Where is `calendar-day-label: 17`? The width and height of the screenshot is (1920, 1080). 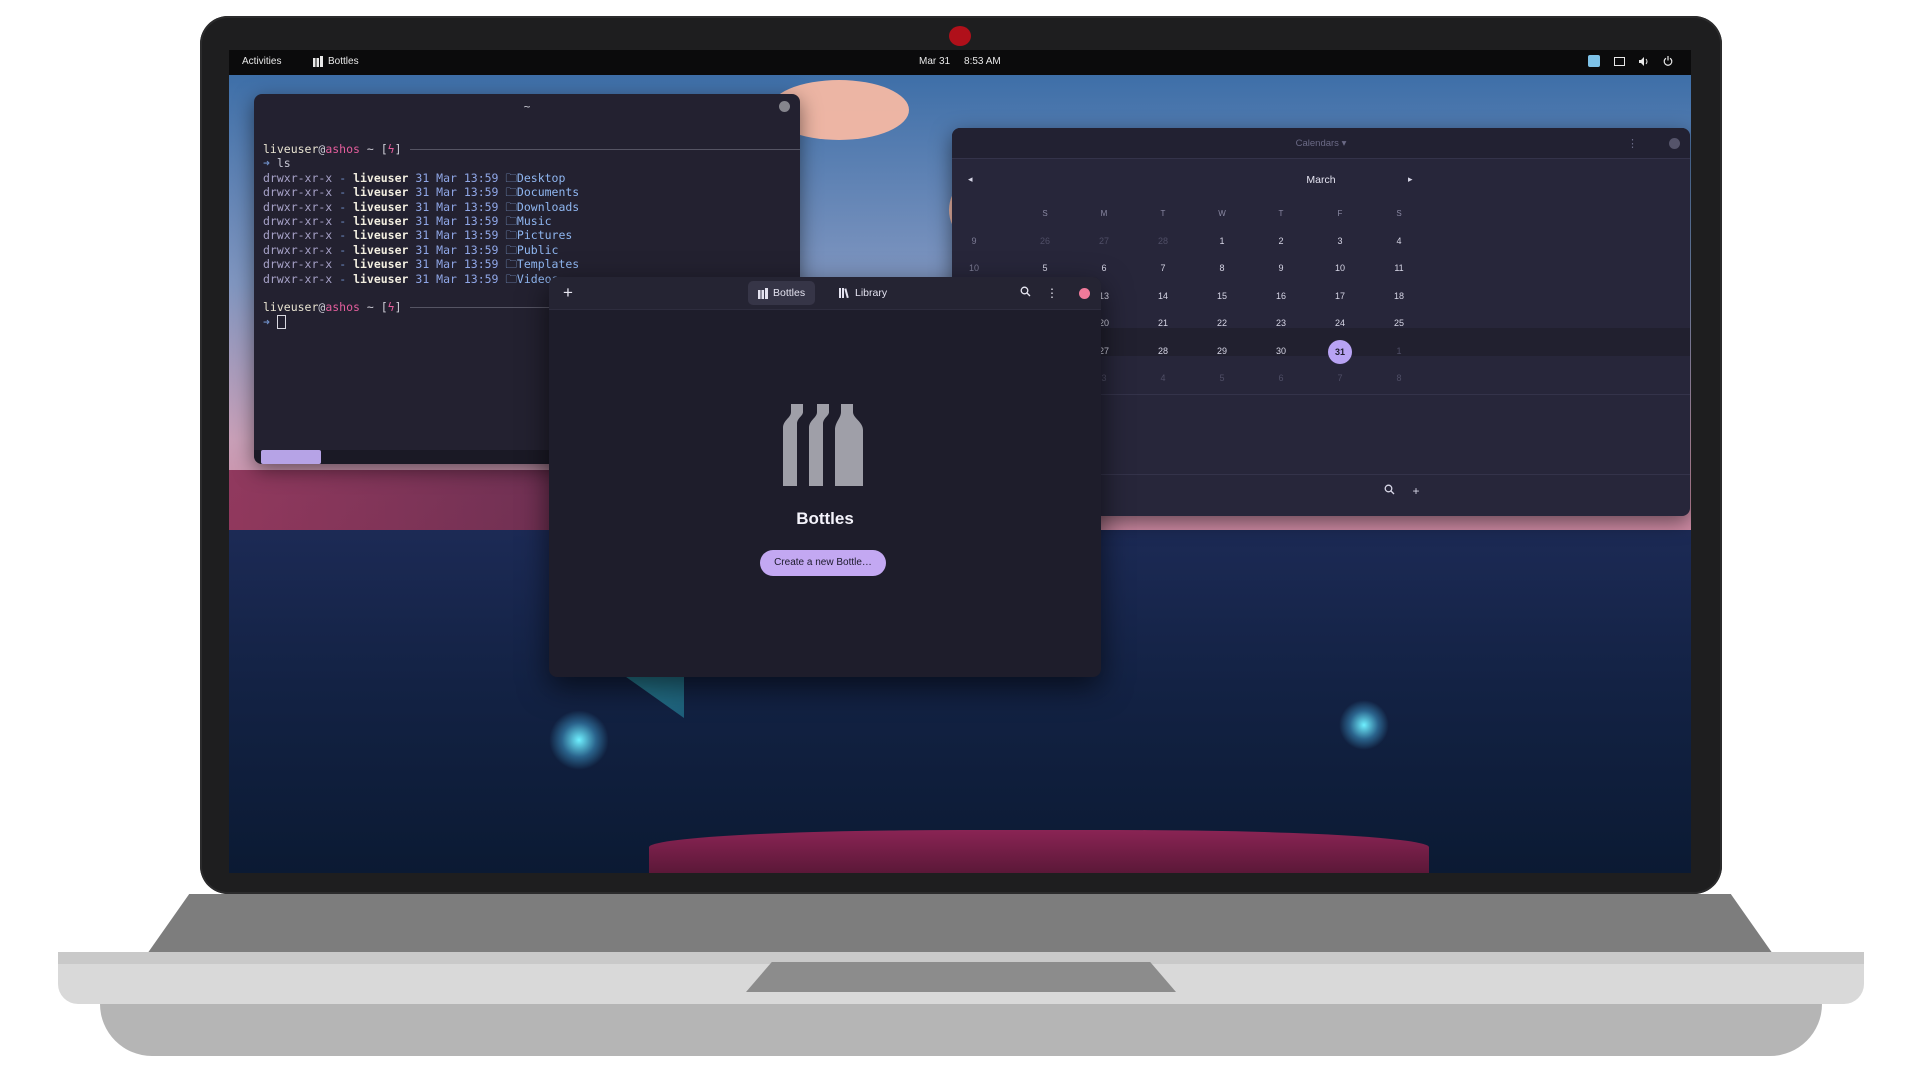 calendar-day-label: 17 is located at coordinates (1339, 295).